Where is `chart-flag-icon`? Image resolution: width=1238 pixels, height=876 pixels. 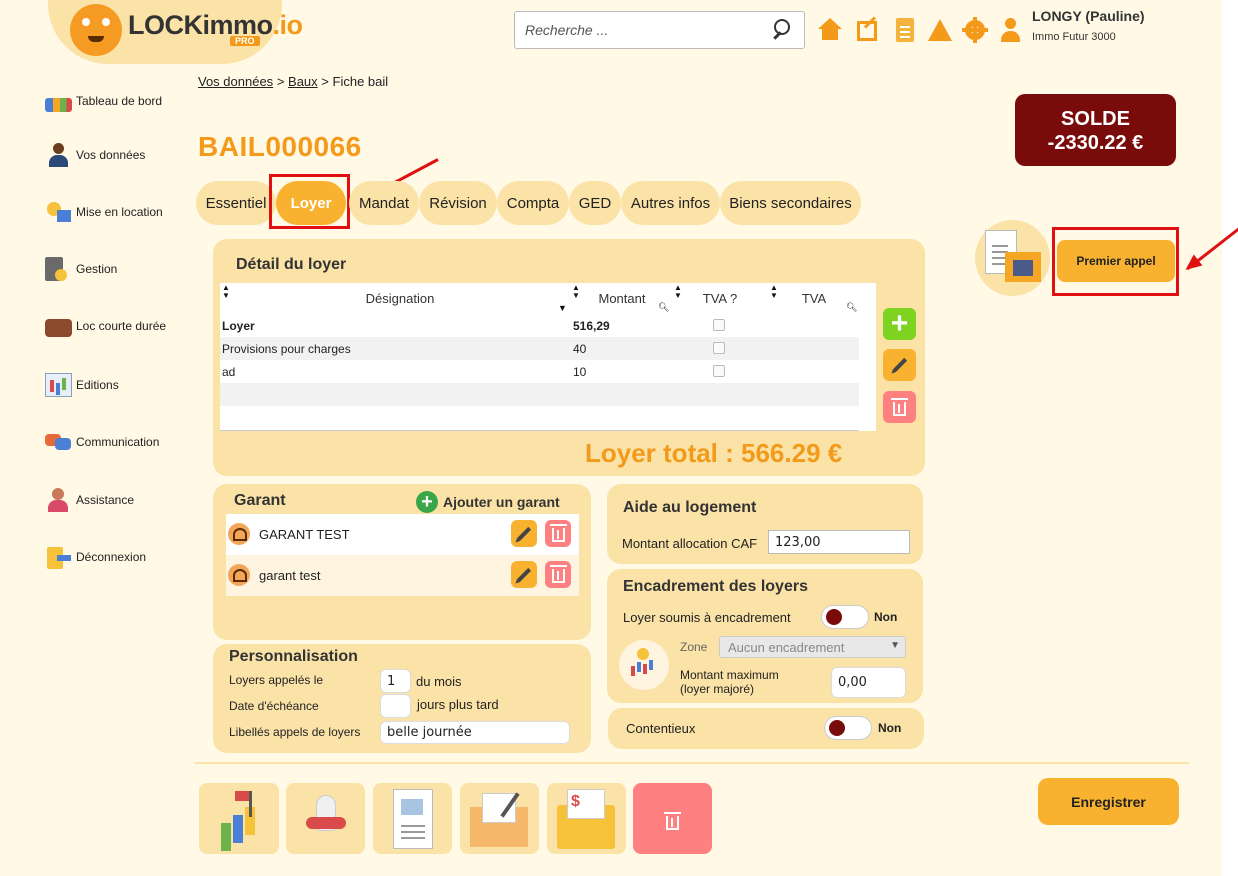 chart-flag-icon is located at coordinates (239, 818).